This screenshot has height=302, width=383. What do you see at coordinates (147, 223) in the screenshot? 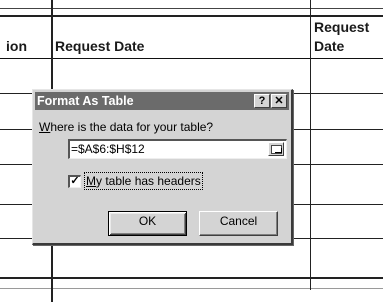
I see `ok-button: OK` at bounding box center [147, 223].